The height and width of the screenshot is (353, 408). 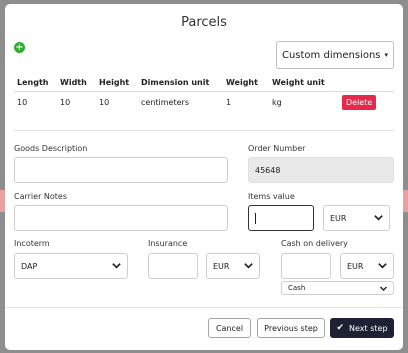 What do you see at coordinates (229, 328) in the screenshot?
I see `cancel-button: Cancel` at bounding box center [229, 328].